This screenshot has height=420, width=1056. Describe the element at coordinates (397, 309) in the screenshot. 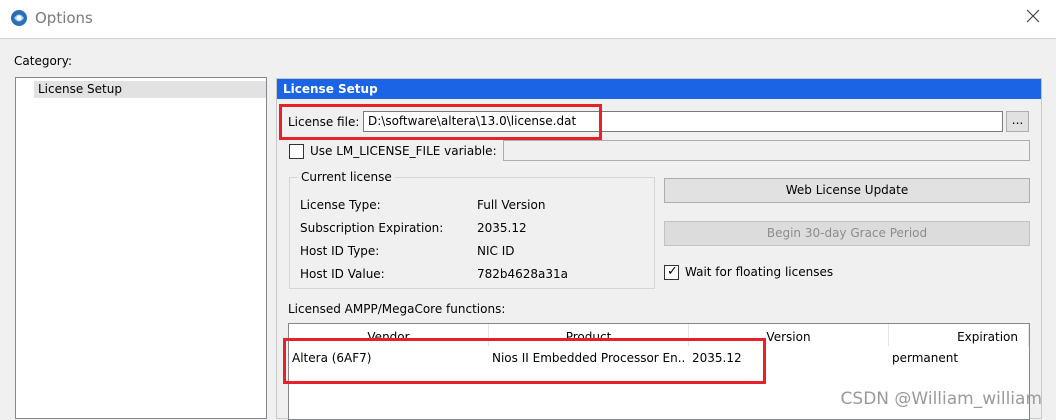

I see `functions-label: Licensed AMPP/MegaCore functions:` at that location.